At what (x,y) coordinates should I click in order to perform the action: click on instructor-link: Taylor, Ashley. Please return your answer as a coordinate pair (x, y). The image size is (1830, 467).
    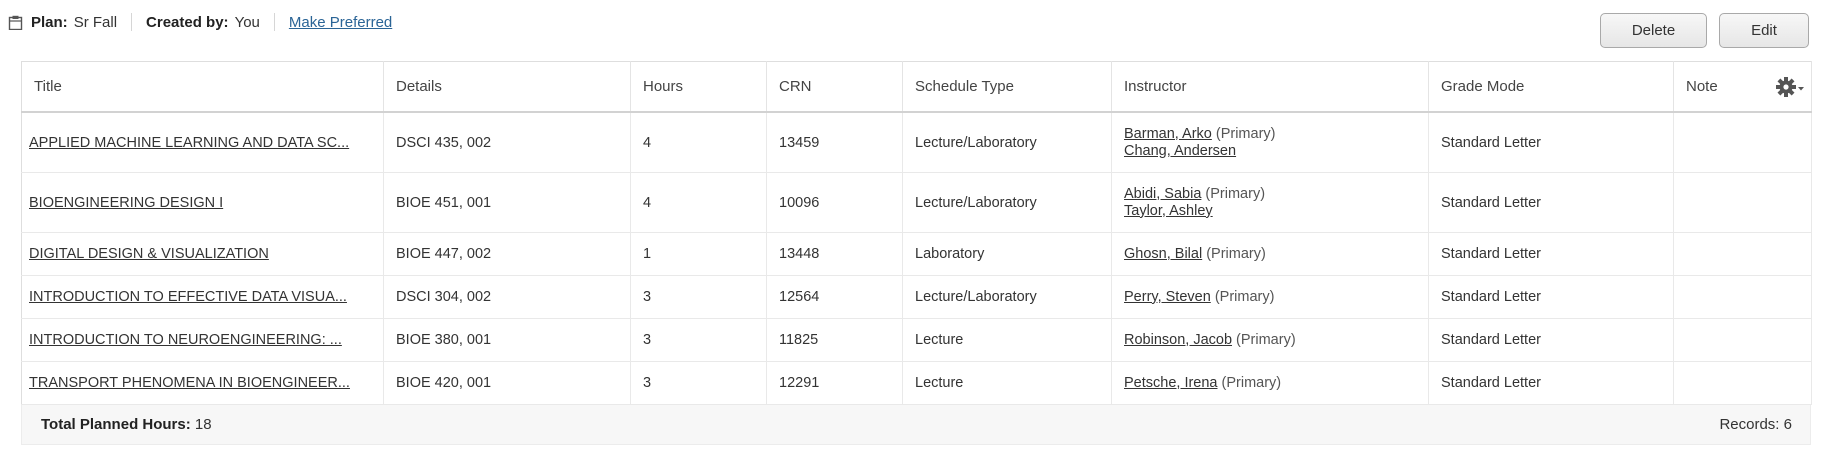
    Looking at the image, I should click on (1168, 211).